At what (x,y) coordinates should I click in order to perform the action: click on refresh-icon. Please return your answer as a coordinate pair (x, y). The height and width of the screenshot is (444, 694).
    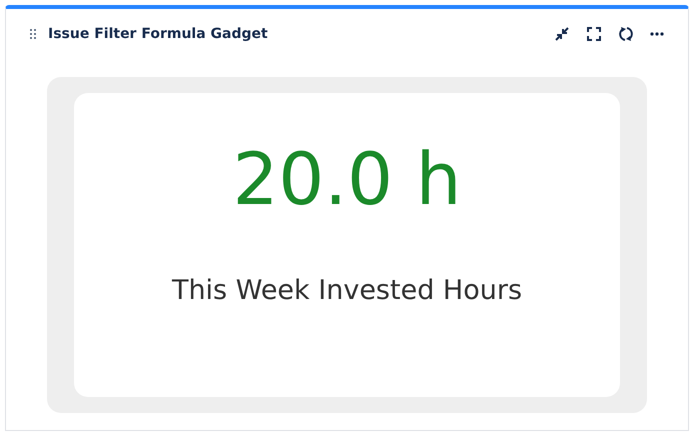
    Looking at the image, I should click on (626, 34).